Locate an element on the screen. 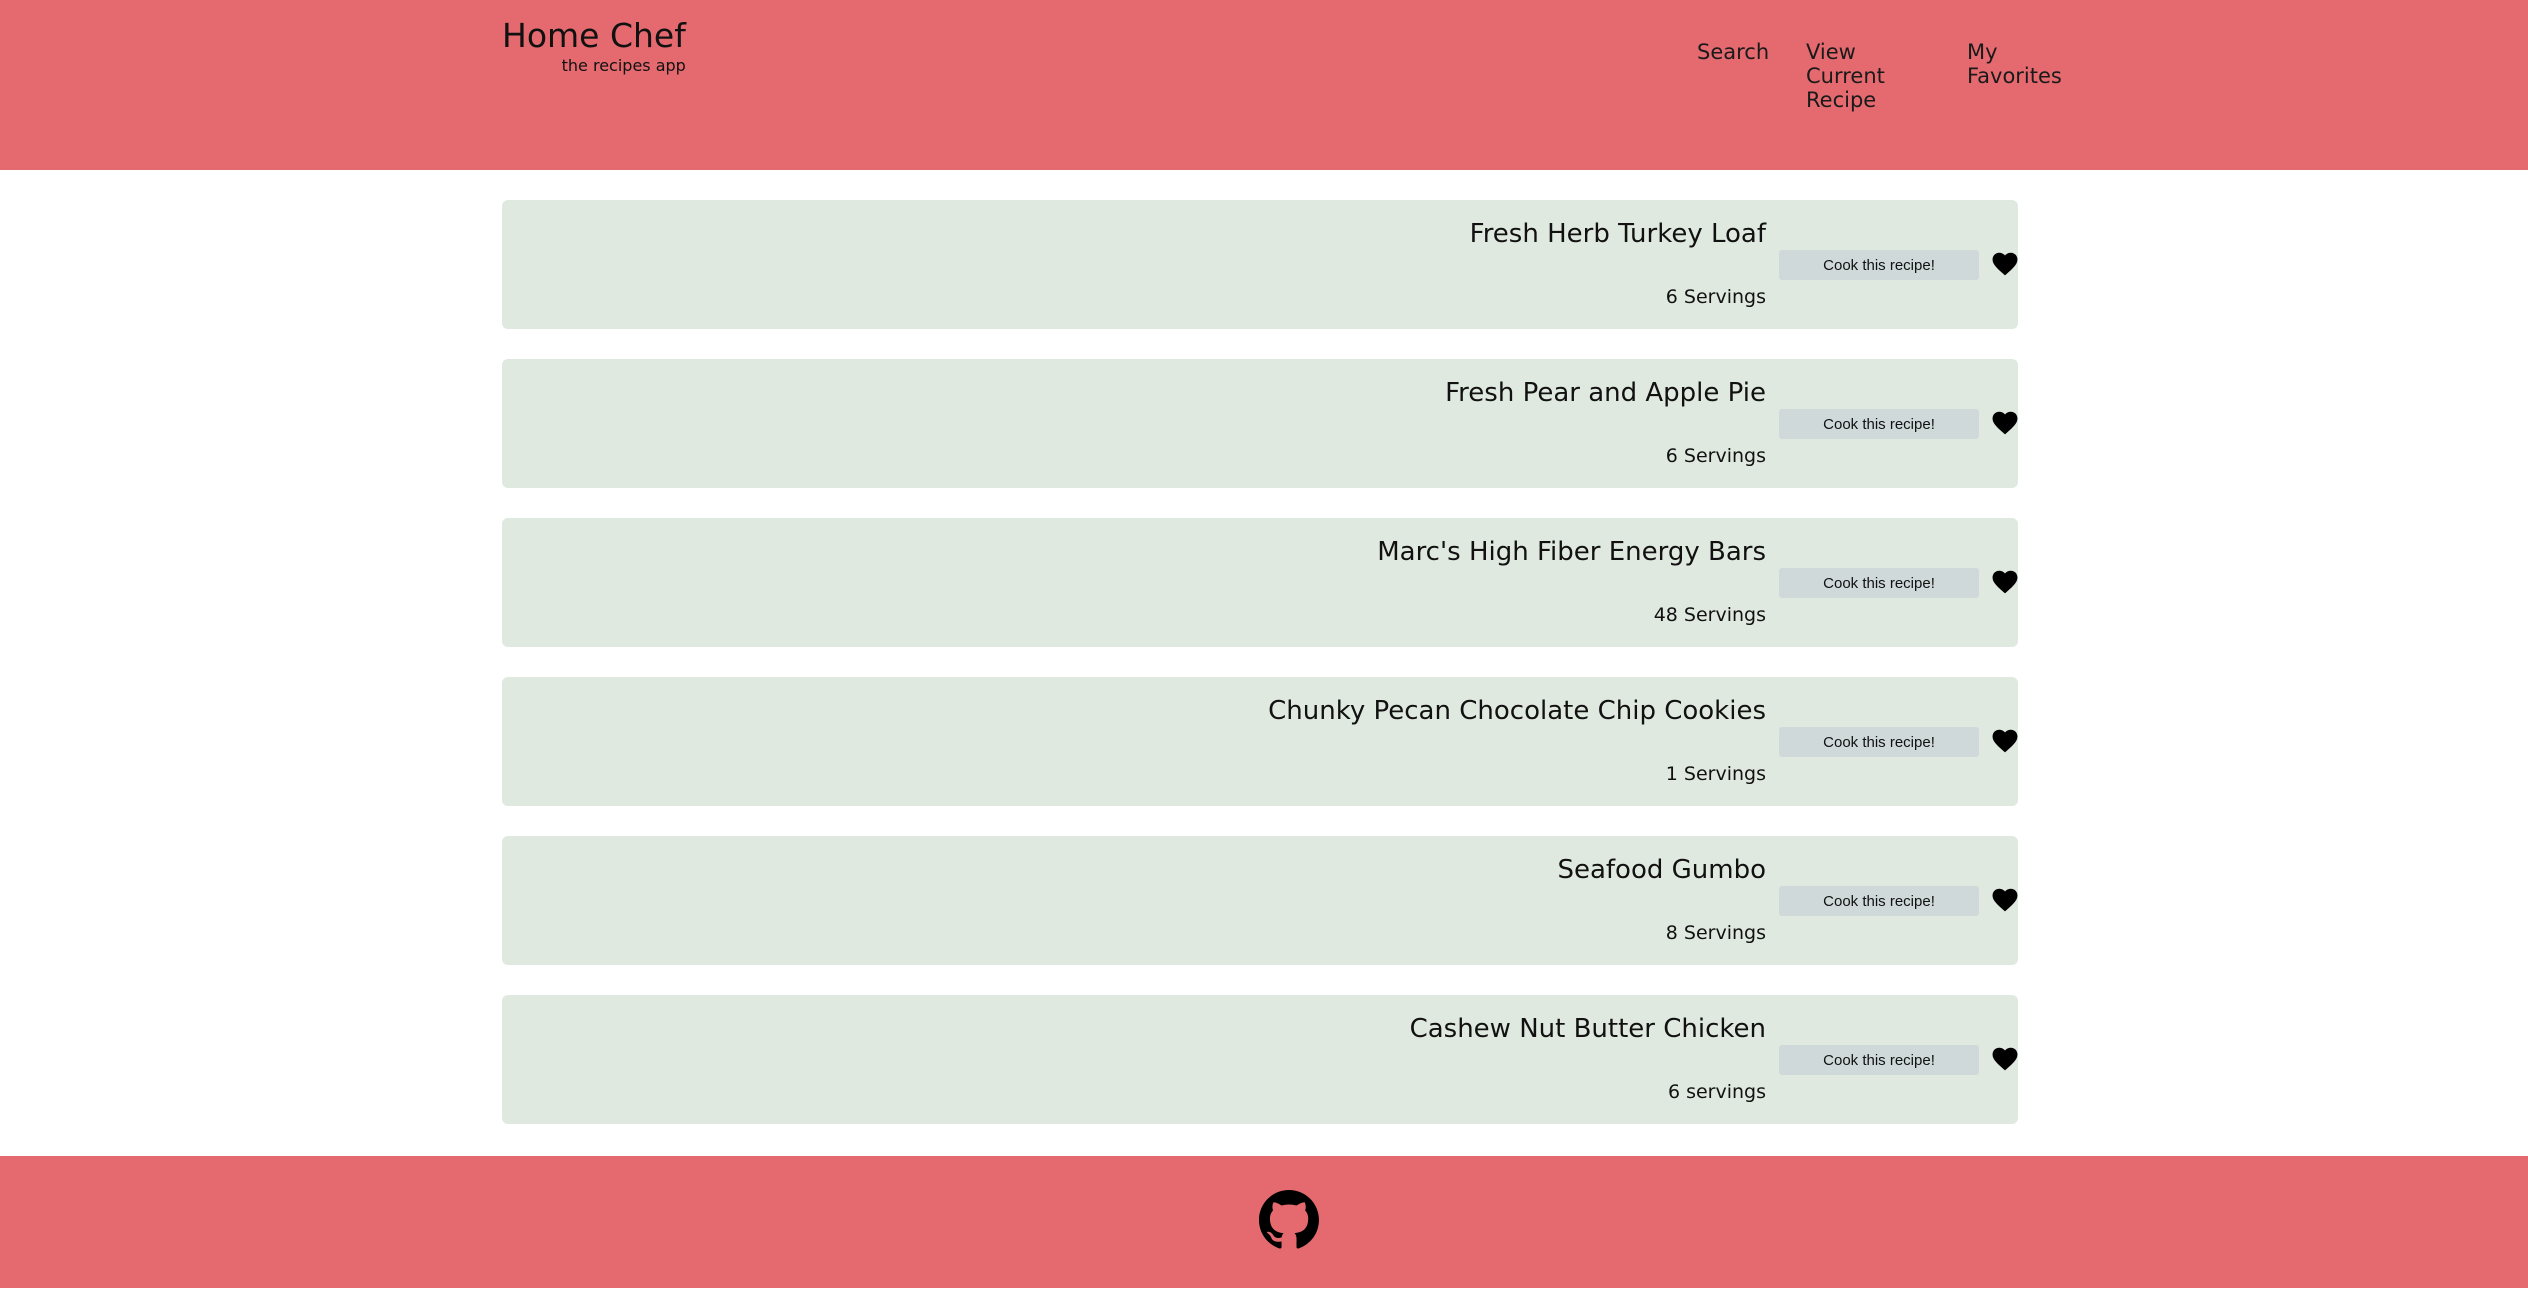  site-title: Home Chef is located at coordinates (594, 35).